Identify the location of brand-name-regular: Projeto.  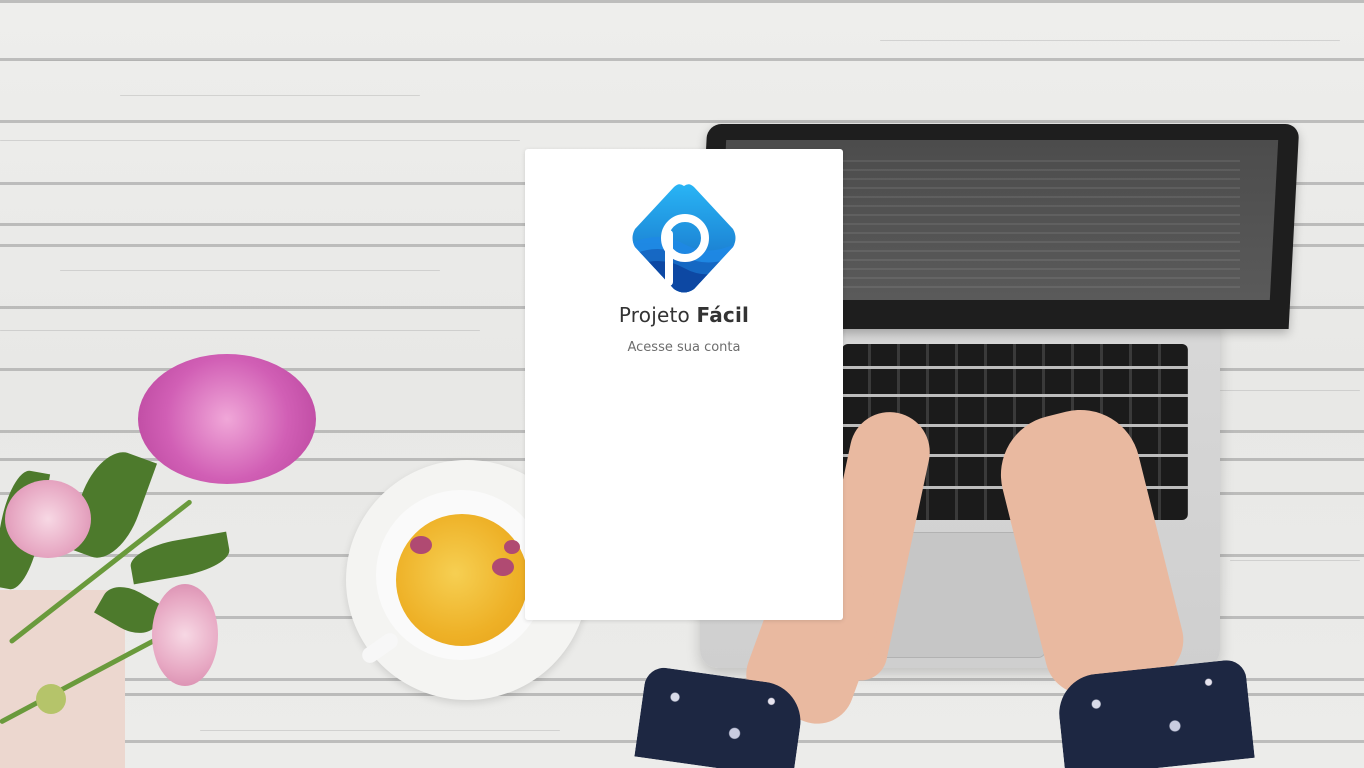
(654, 315).